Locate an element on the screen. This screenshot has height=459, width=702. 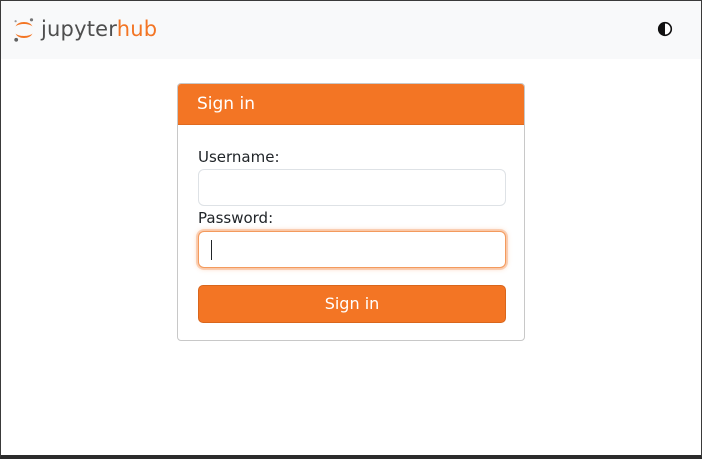
theme-toggle-button is located at coordinates (665, 29).